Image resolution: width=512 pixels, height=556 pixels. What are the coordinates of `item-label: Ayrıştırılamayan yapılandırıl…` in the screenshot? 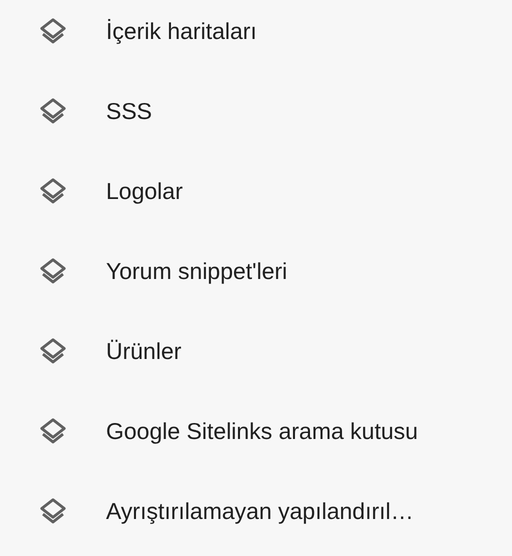 It's located at (260, 511).